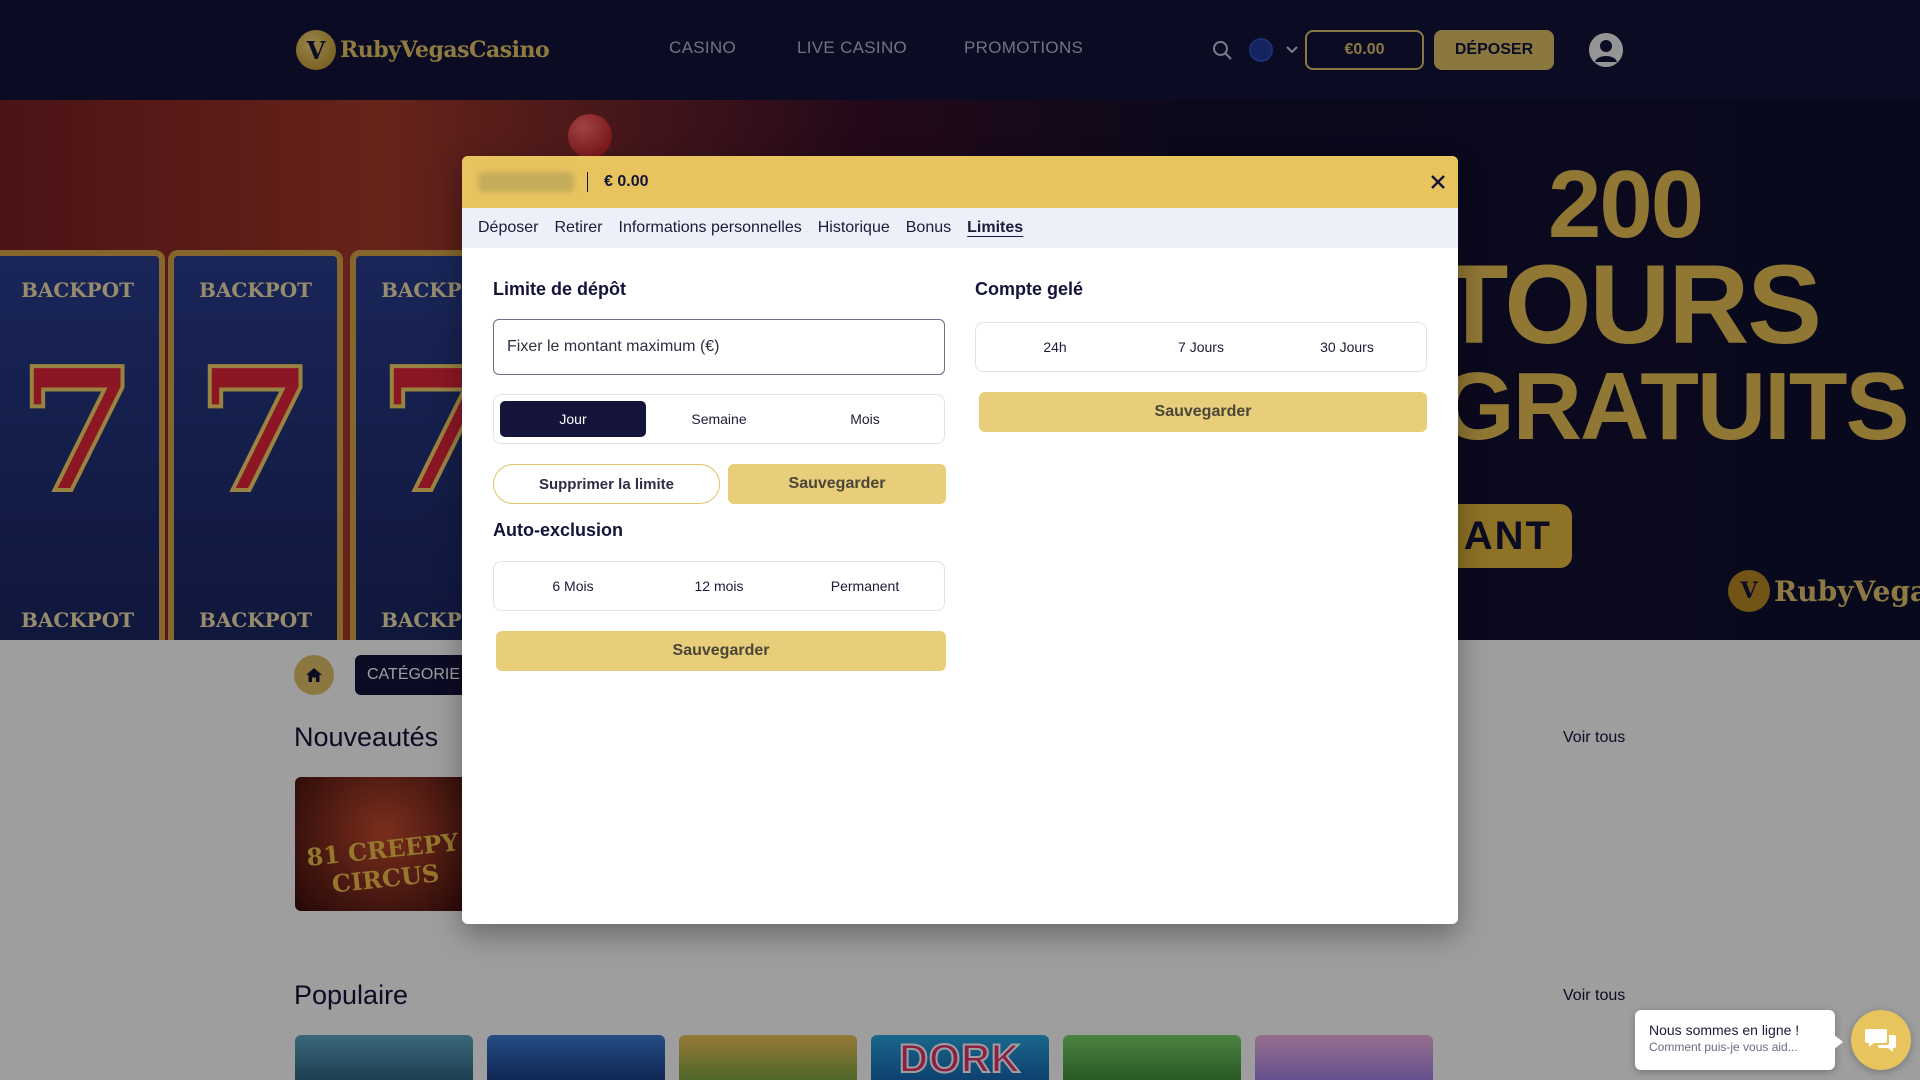 The height and width of the screenshot is (1080, 1920). Describe the element at coordinates (1438, 182) in the screenshot. I see `close-icon` at that location.